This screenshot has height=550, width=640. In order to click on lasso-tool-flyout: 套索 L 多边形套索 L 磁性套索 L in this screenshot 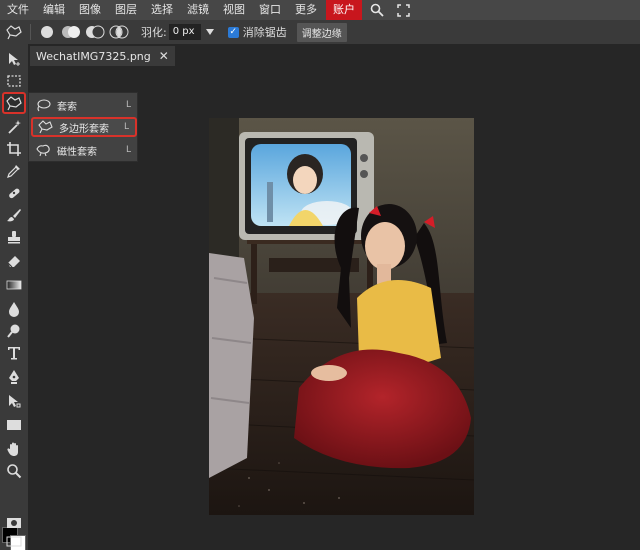, I will do `click(83, 127)`.